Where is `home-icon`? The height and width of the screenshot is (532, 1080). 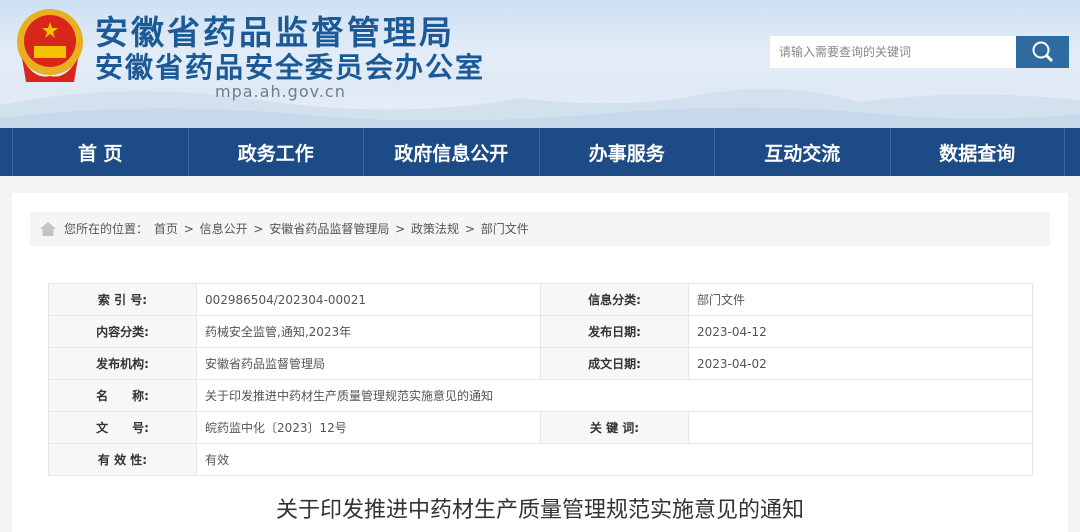 home-icon is located at coordinates (48, 229).